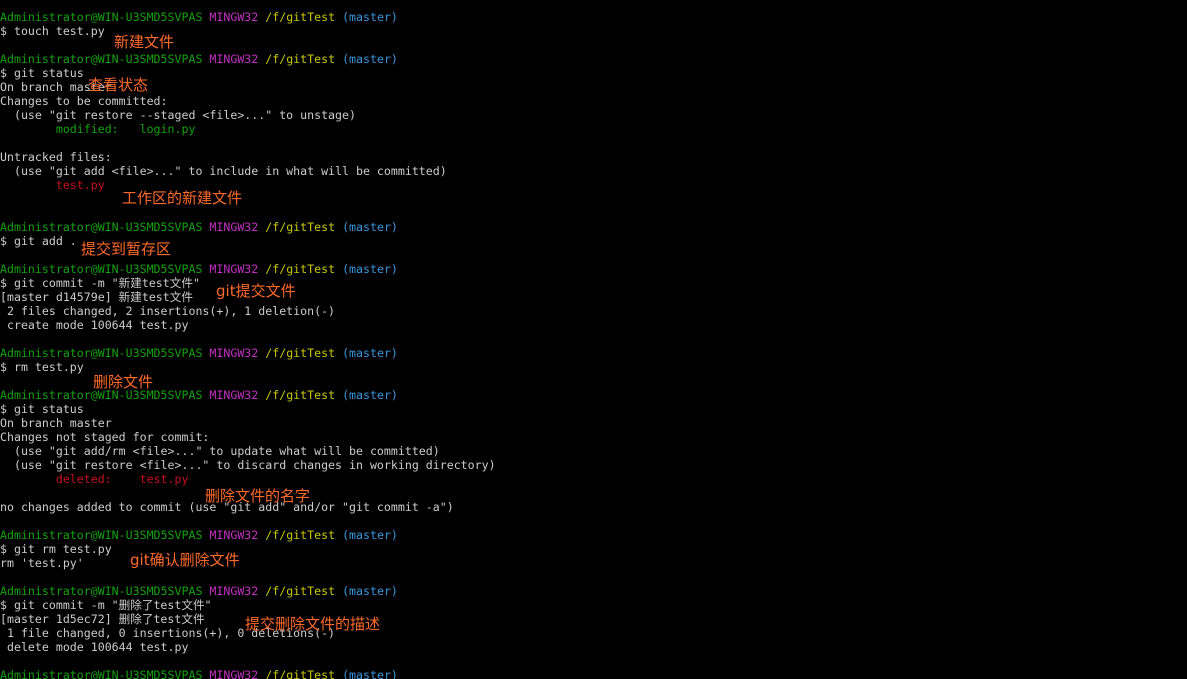 The width and height of the screenshot is (1187, 679). I want to click on output-line: Changes not staged for commit:, so click(105, 437).